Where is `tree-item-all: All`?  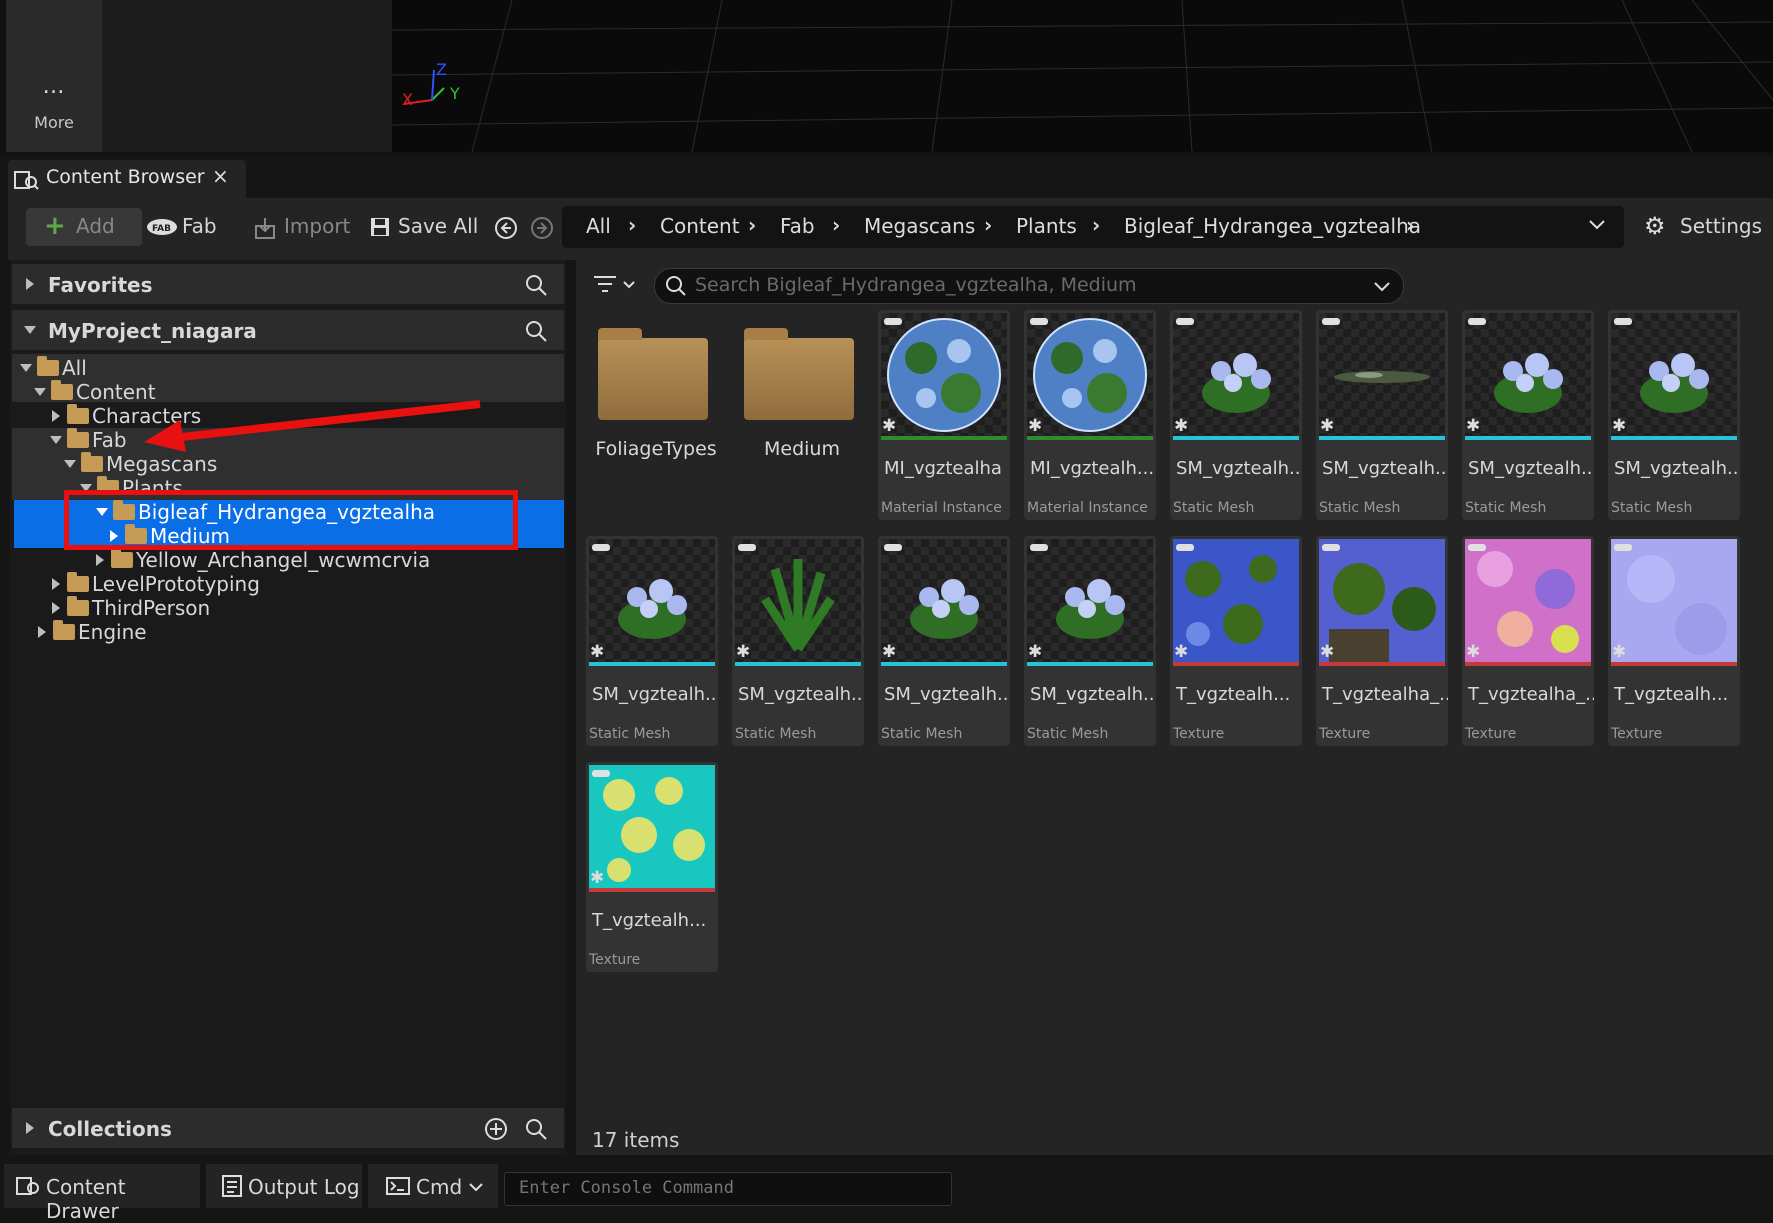
tree-item-all: All is located at coordinates (53, 368).